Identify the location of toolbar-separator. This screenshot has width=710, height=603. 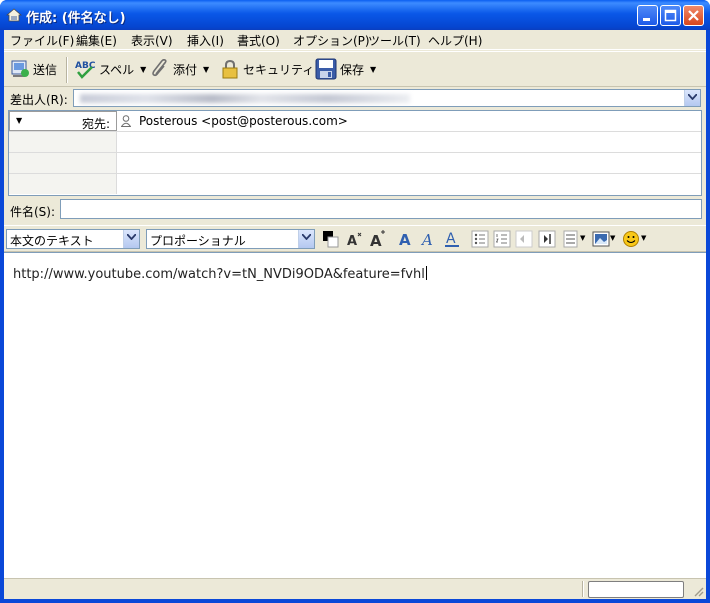
(67, 70).